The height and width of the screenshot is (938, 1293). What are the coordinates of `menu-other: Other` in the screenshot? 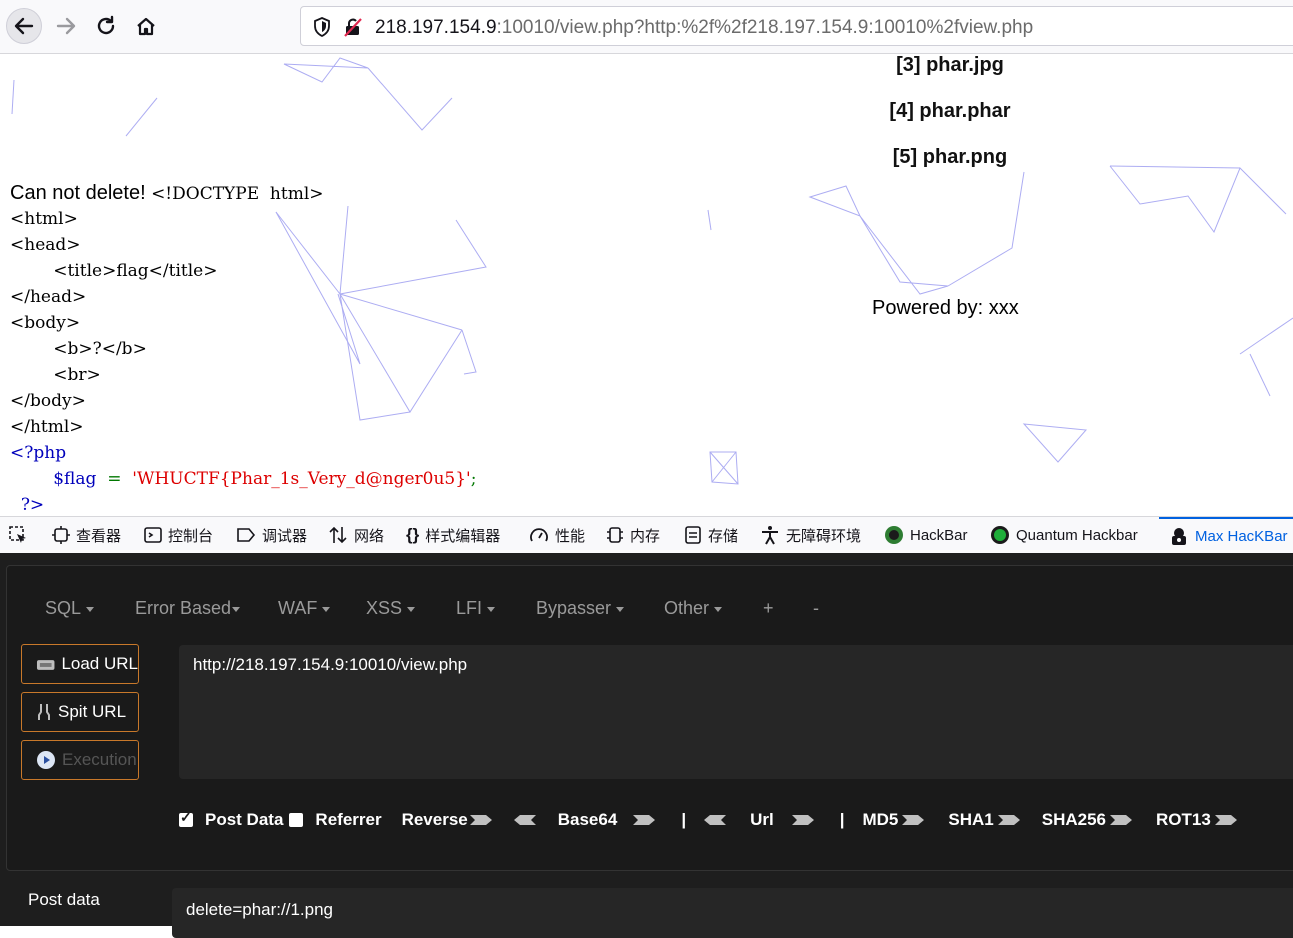 It's located at (693, 608).